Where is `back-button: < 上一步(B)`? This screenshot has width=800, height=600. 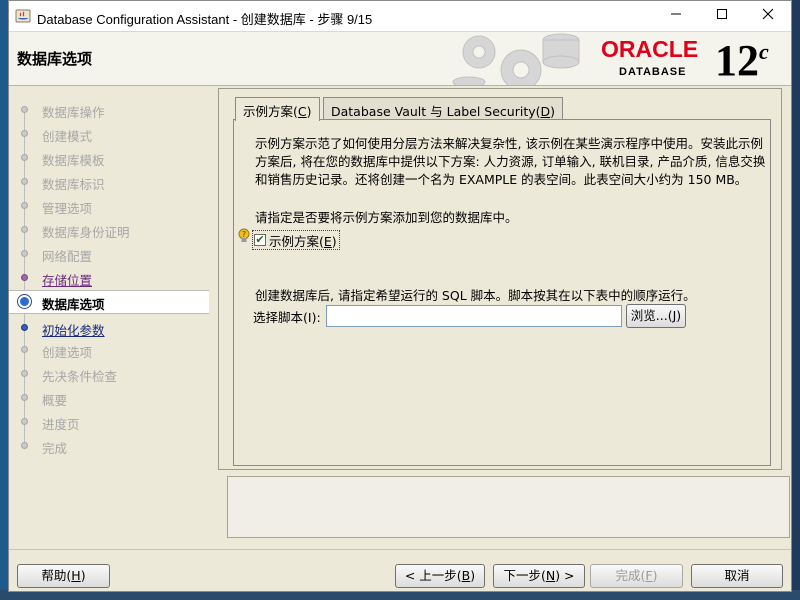
back-button: < 上一步(B) is located at coordinates (440, 576).